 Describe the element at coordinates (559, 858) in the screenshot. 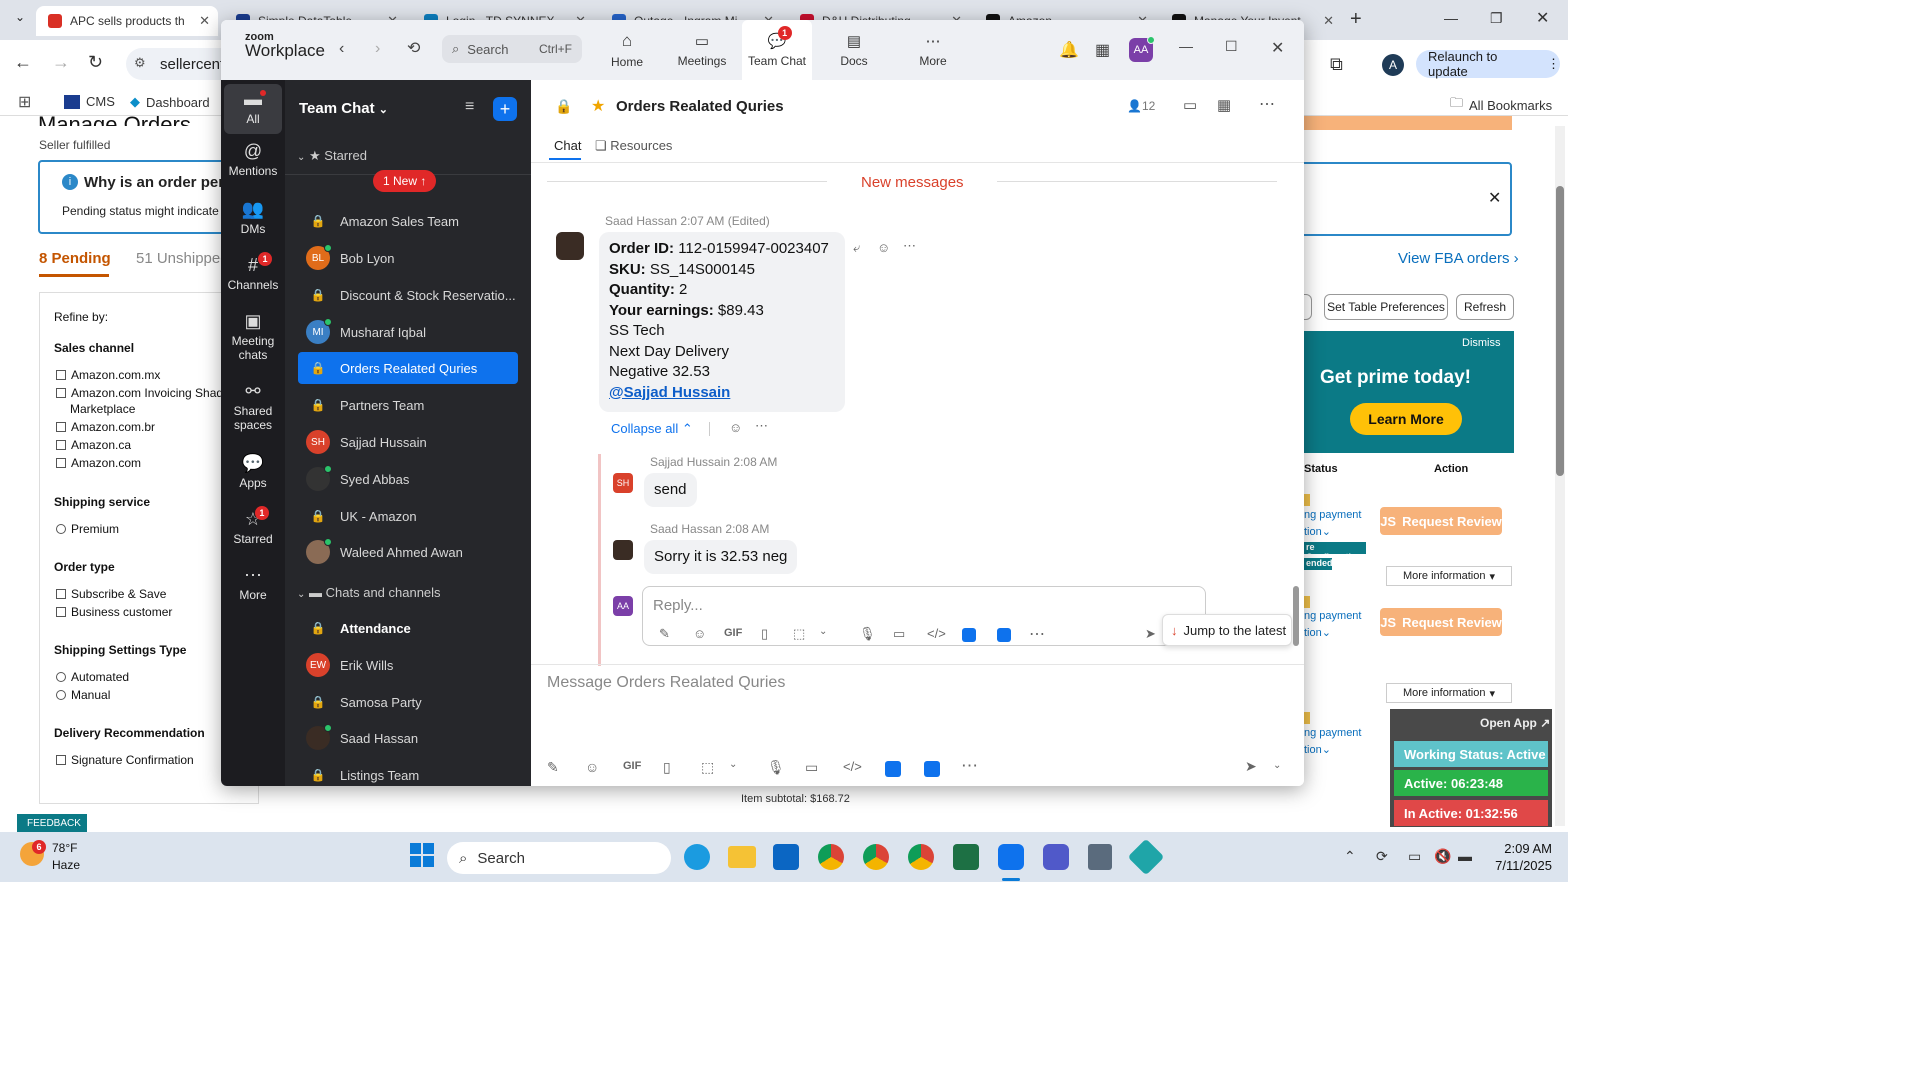

I see `taskbar-search: ⌕ Search` at that location.